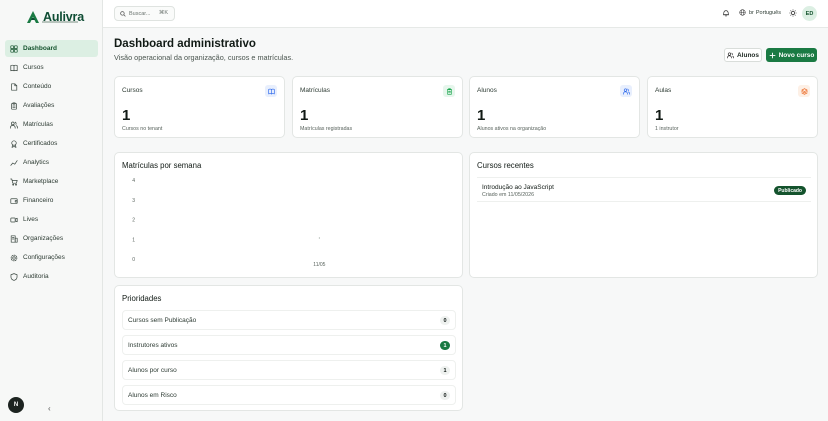 The width and height of the screenshot is (828, 421). I want to click on sidebar-item-avaliacoes: Avaliações, so click(51, 105).